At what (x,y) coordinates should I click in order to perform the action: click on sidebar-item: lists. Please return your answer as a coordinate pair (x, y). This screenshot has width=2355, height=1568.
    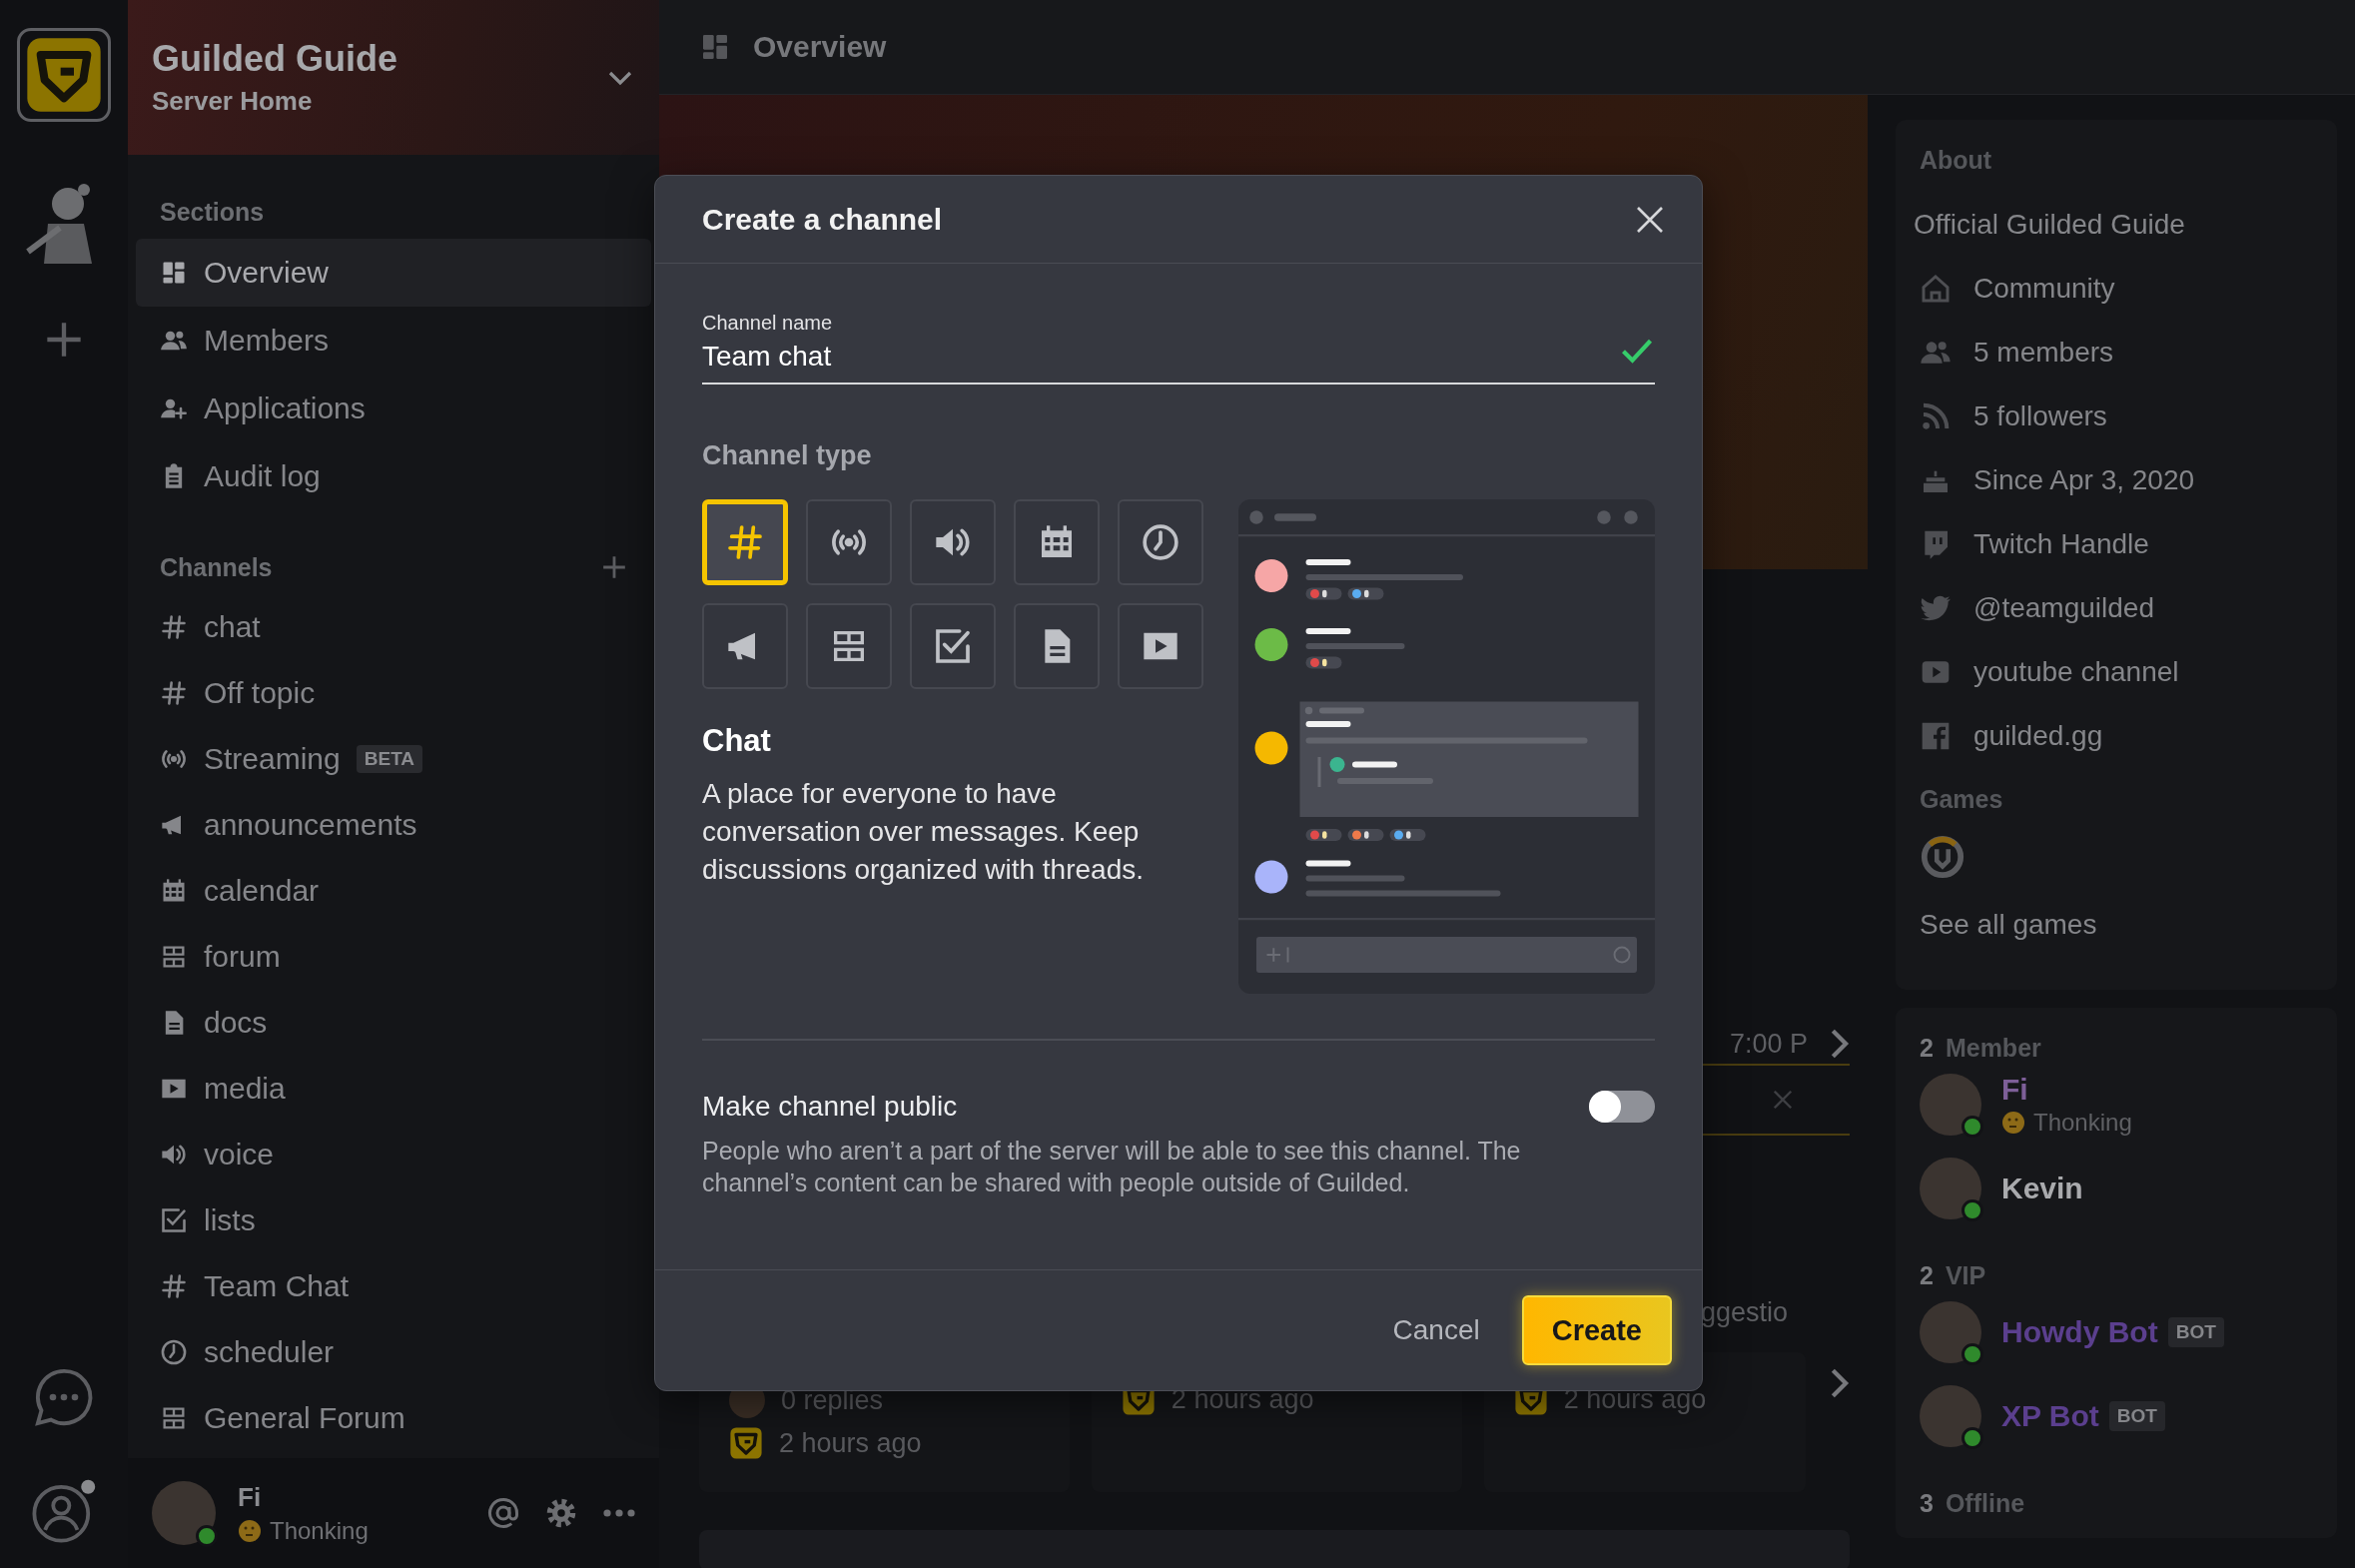
    Looking at the image, I should click on (393, 1220).